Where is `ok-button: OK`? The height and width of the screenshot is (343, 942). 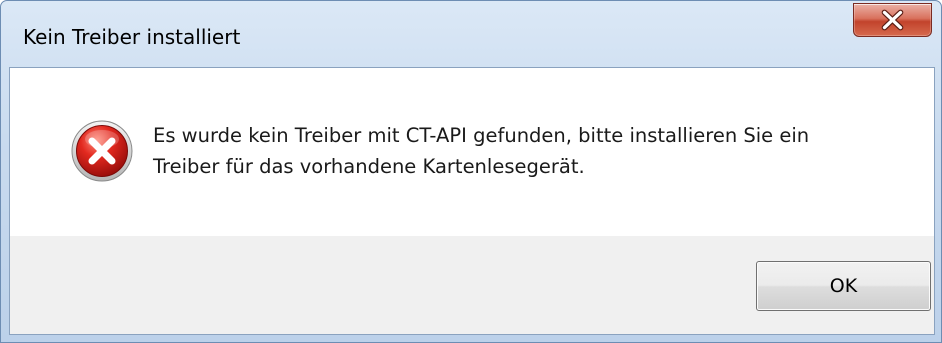 ok-button: OK is located at coordinates (843, 286).